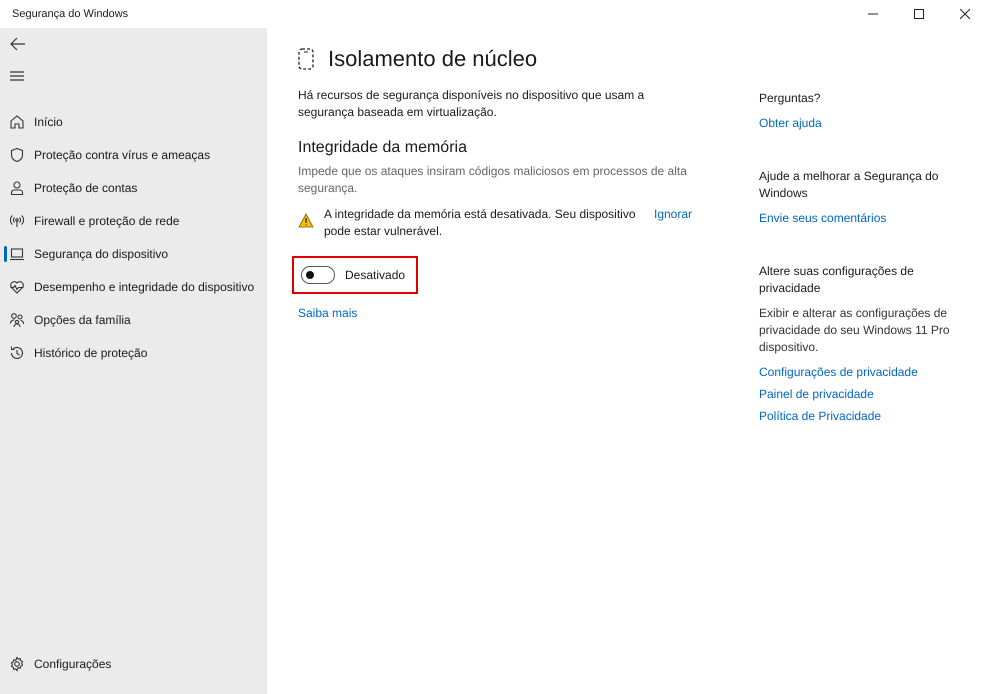  I want to click on aside-link: Obter ajuda, so click(859, 123).